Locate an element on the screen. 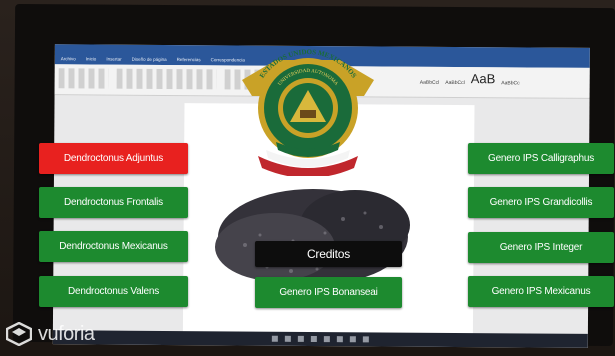  ribbon-tab-references: Referencias is located at coordinates (189, 60).